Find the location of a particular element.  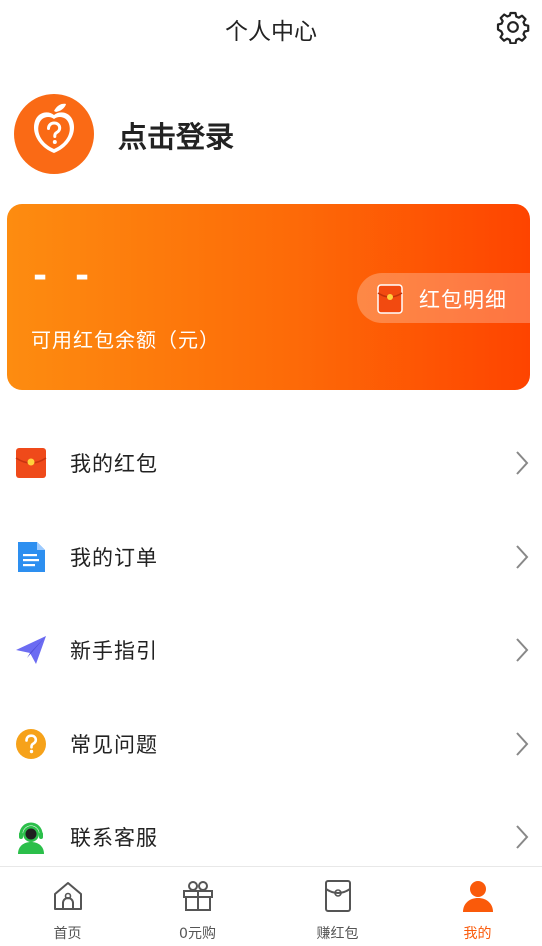

menu-label: 常见问题 is located at coordinates (114, 744).